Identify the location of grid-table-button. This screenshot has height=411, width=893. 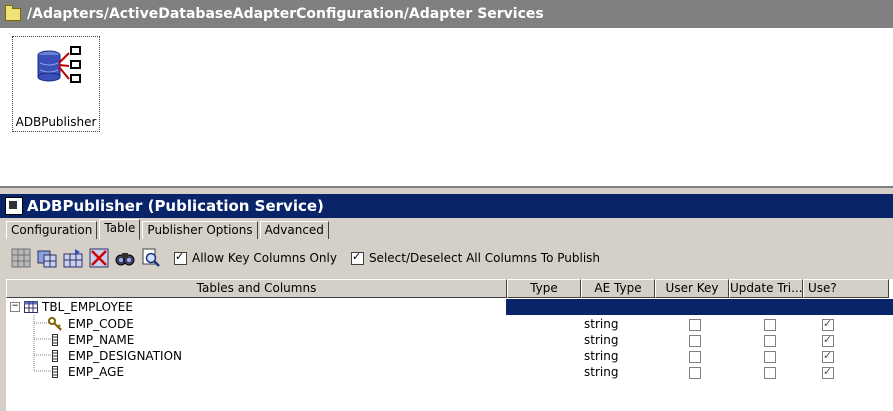
(21, 258).